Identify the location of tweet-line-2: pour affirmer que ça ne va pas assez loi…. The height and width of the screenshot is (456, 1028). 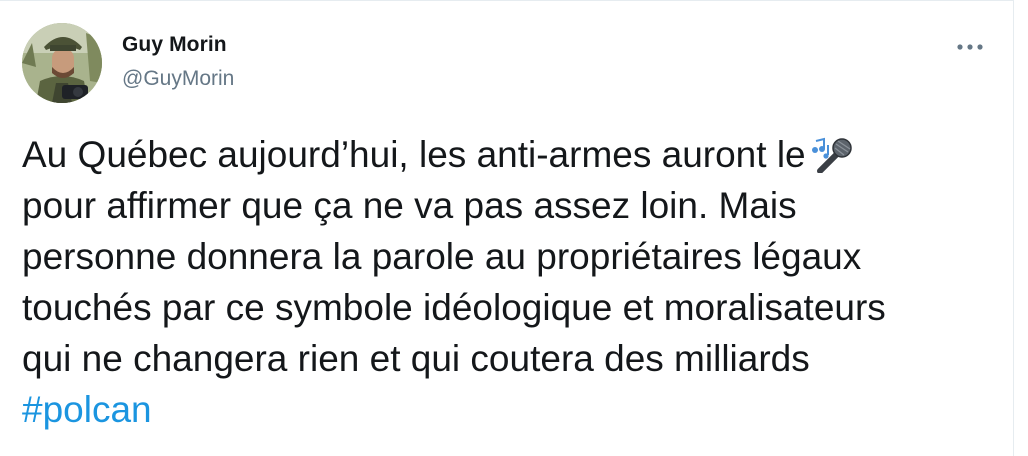
(409, 205).